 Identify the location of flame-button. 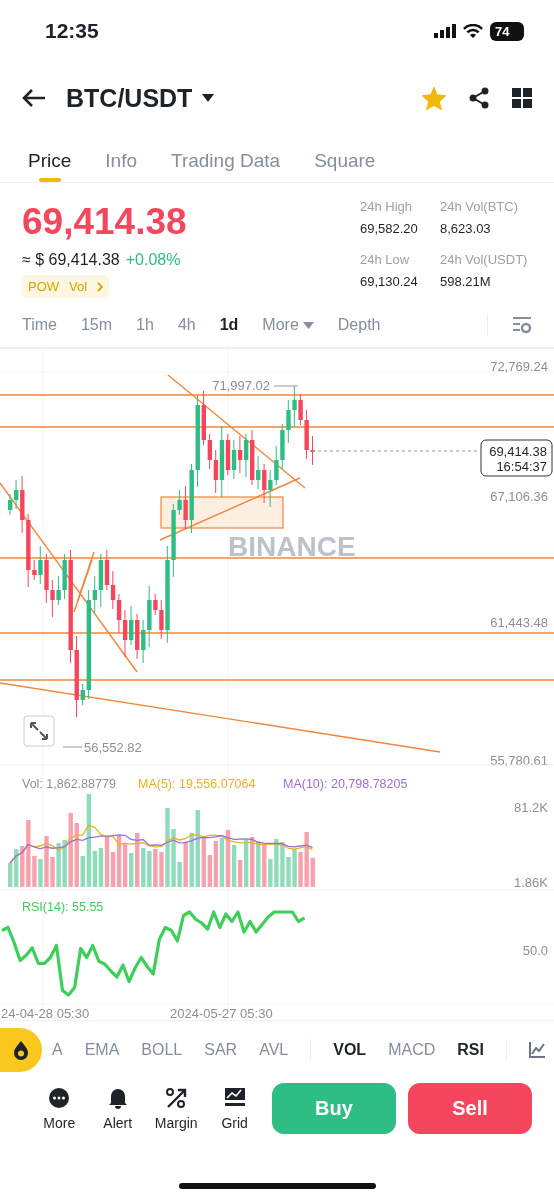
(21, 1050).